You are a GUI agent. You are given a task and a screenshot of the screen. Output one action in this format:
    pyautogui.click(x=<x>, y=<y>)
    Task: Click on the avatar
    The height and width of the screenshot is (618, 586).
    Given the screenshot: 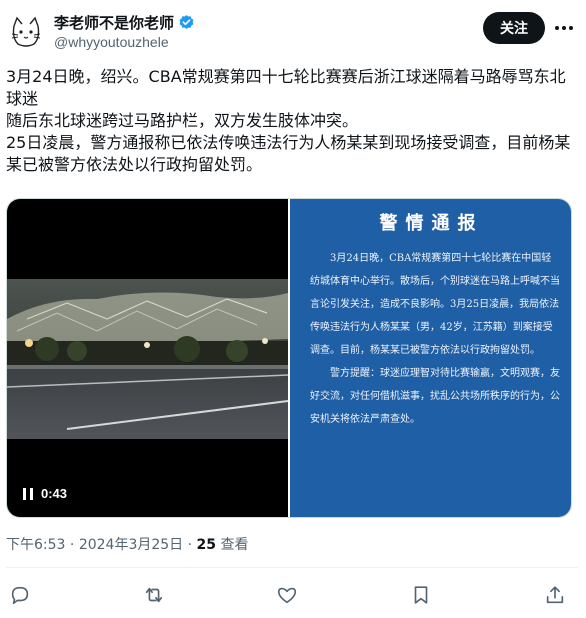 What is the action you would take?
    pyautogui.click(x=26, y=32)
    